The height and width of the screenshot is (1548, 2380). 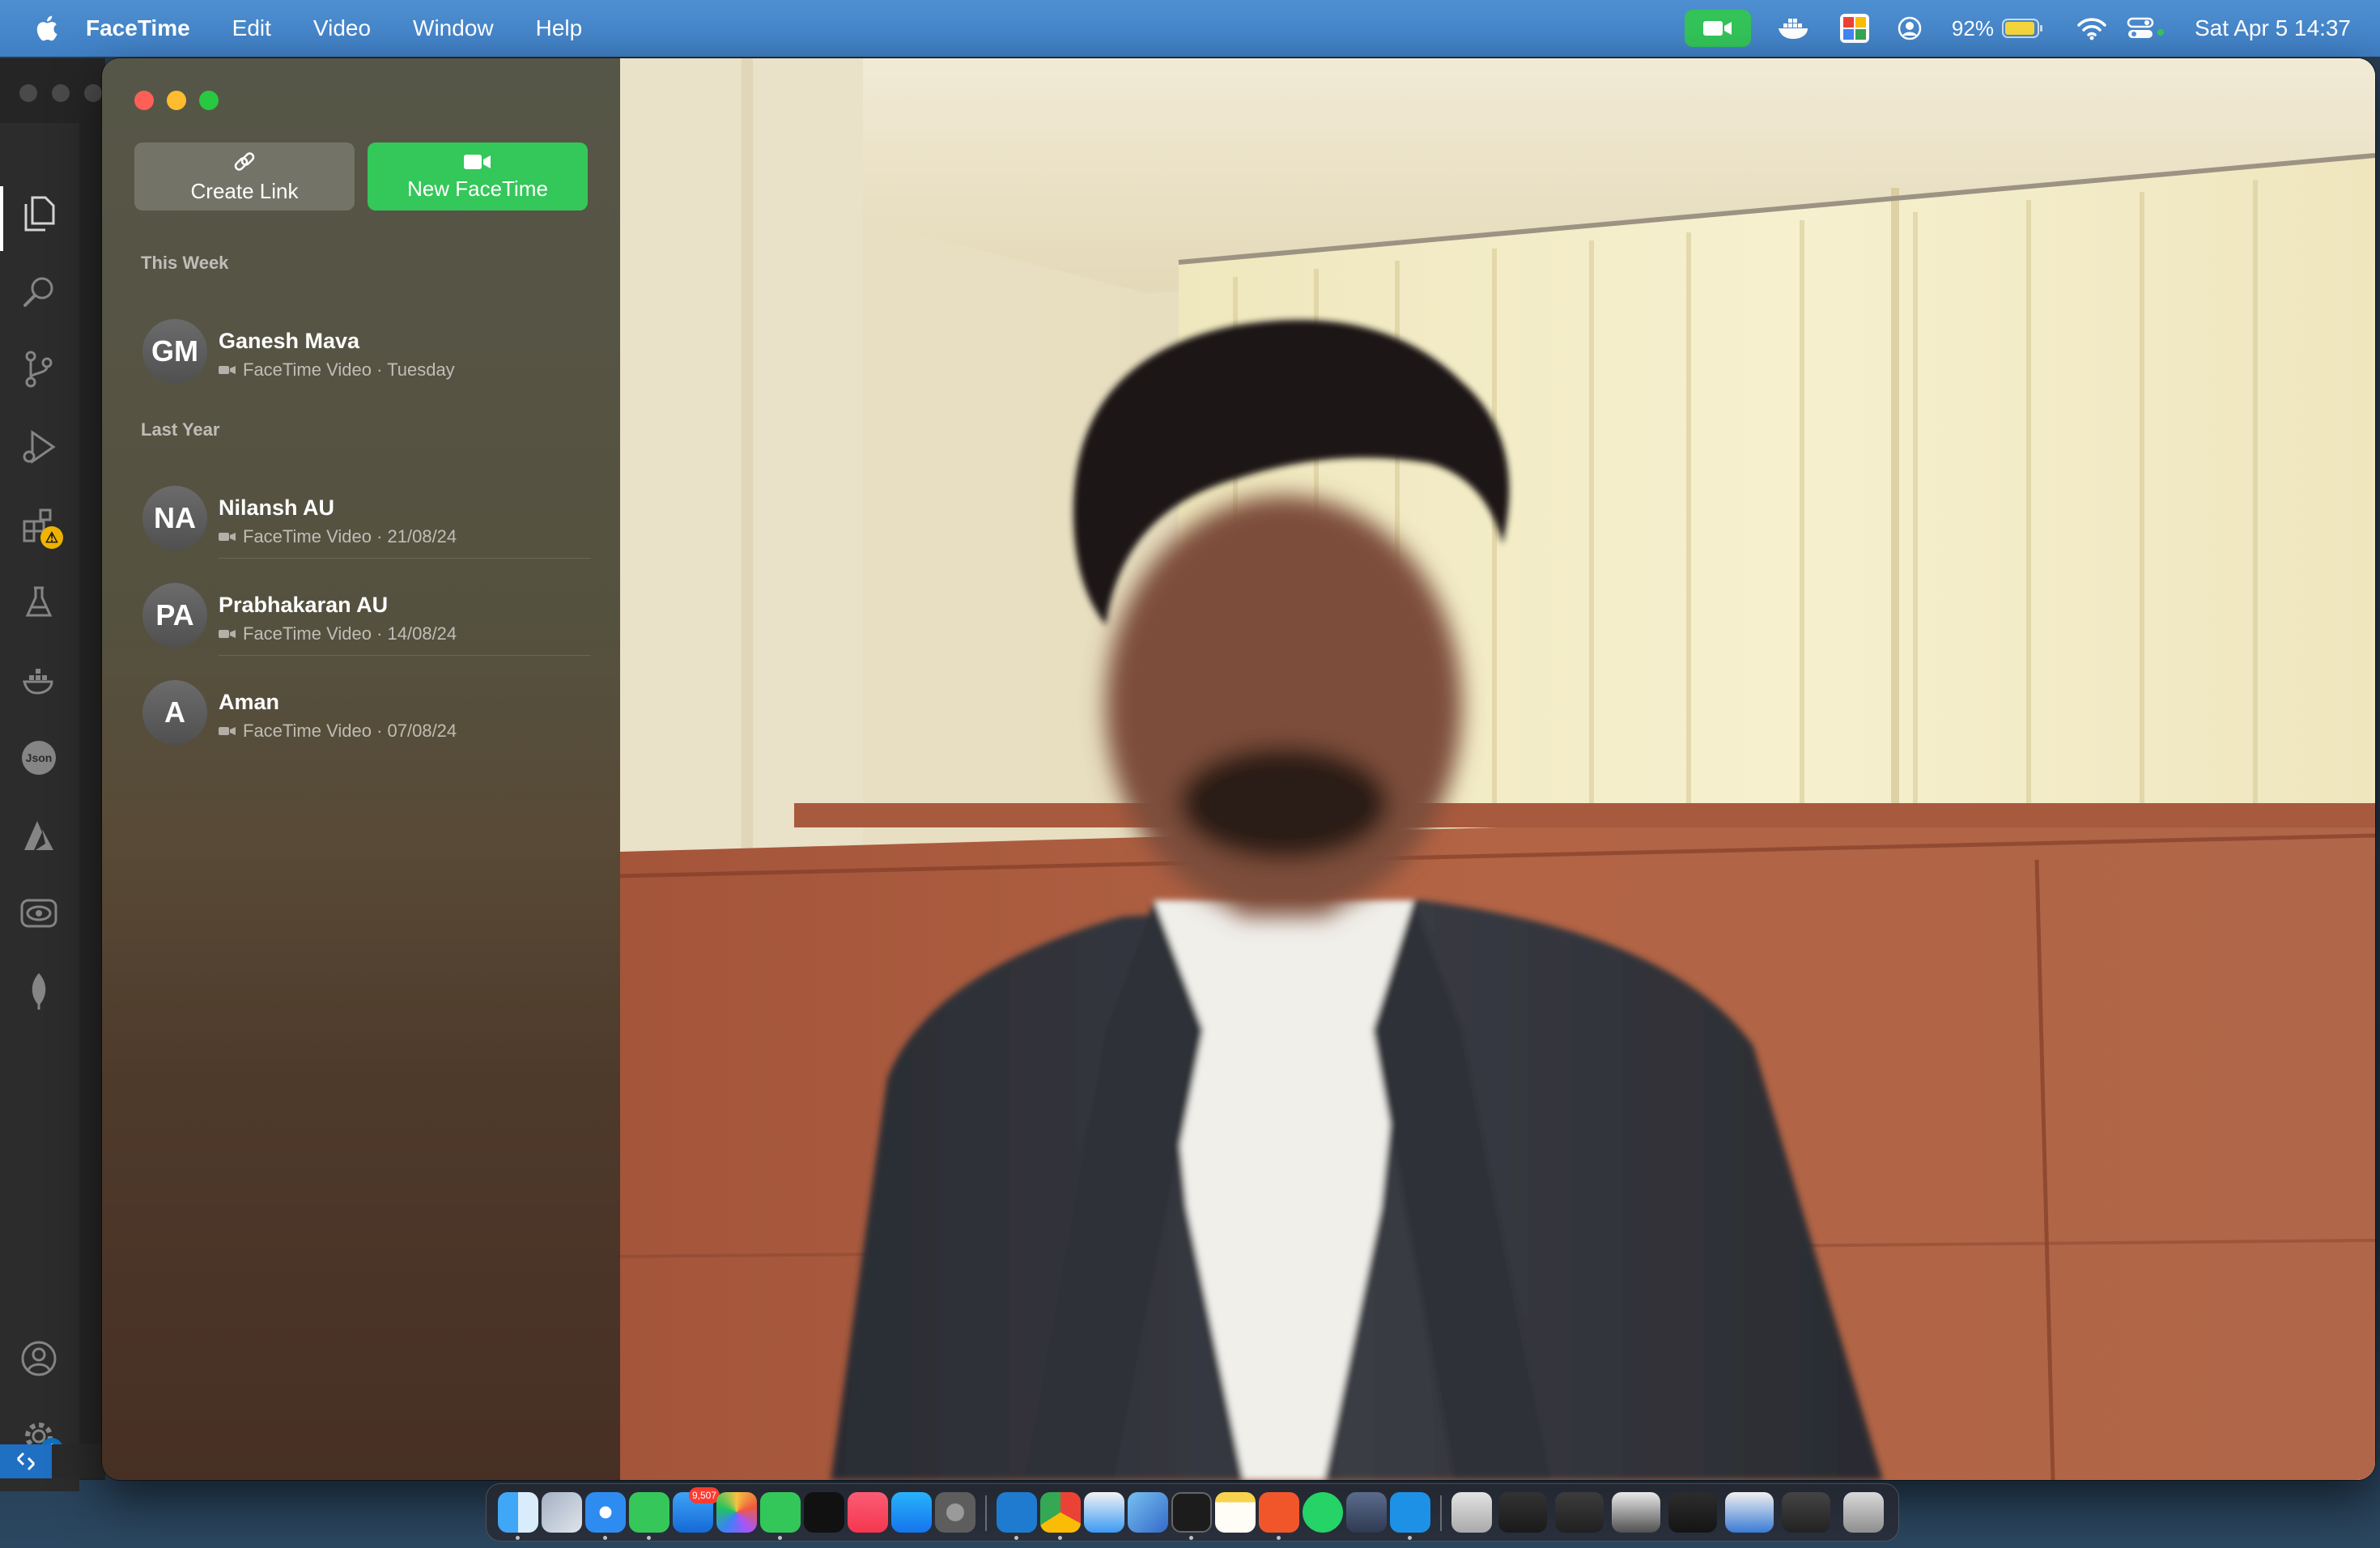 I want to click on vscode-close-button, so click(x=28, y=93).